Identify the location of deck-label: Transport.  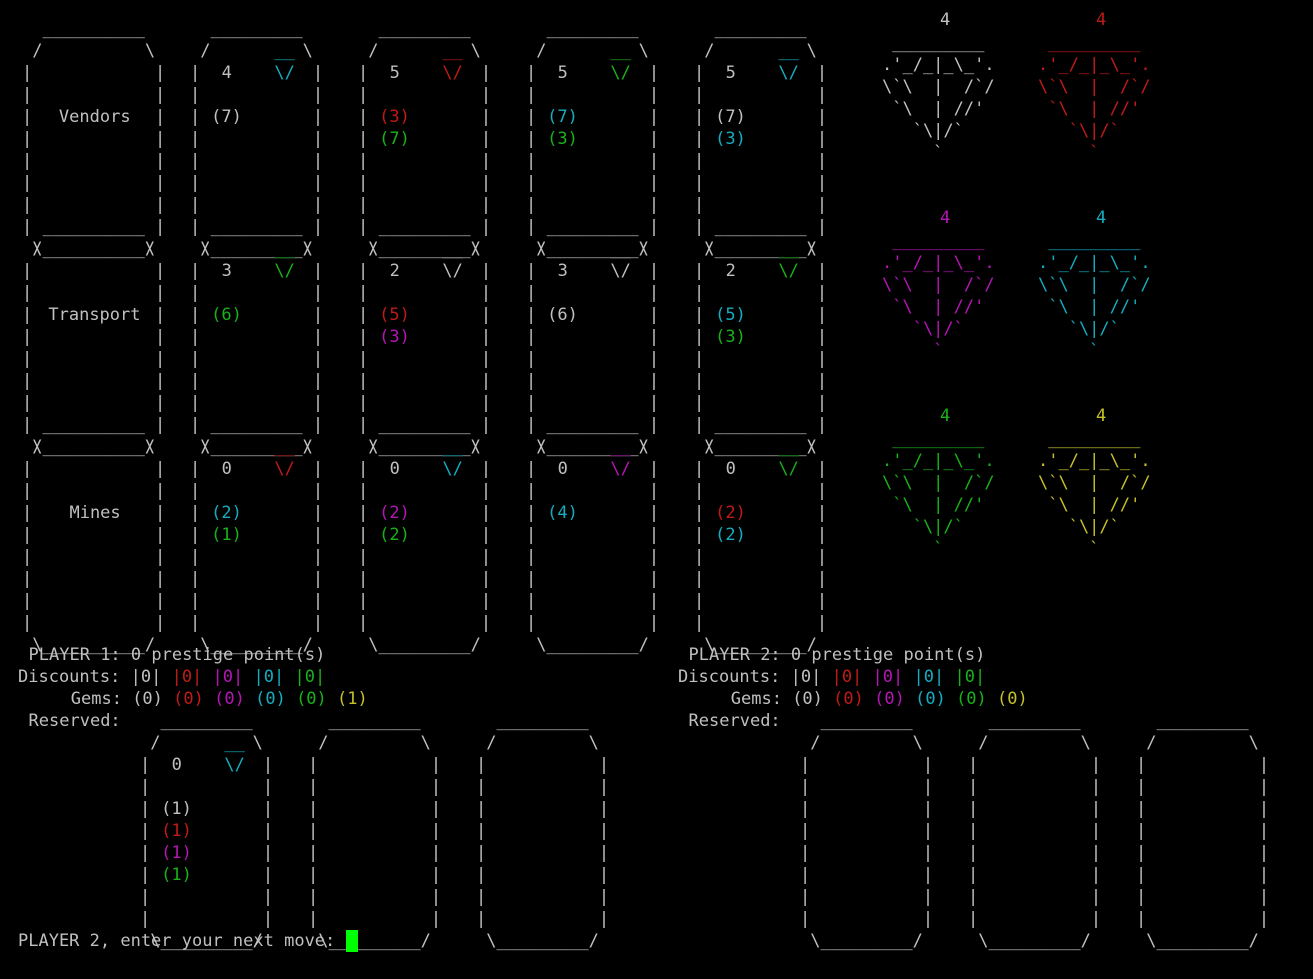
(94, 315).